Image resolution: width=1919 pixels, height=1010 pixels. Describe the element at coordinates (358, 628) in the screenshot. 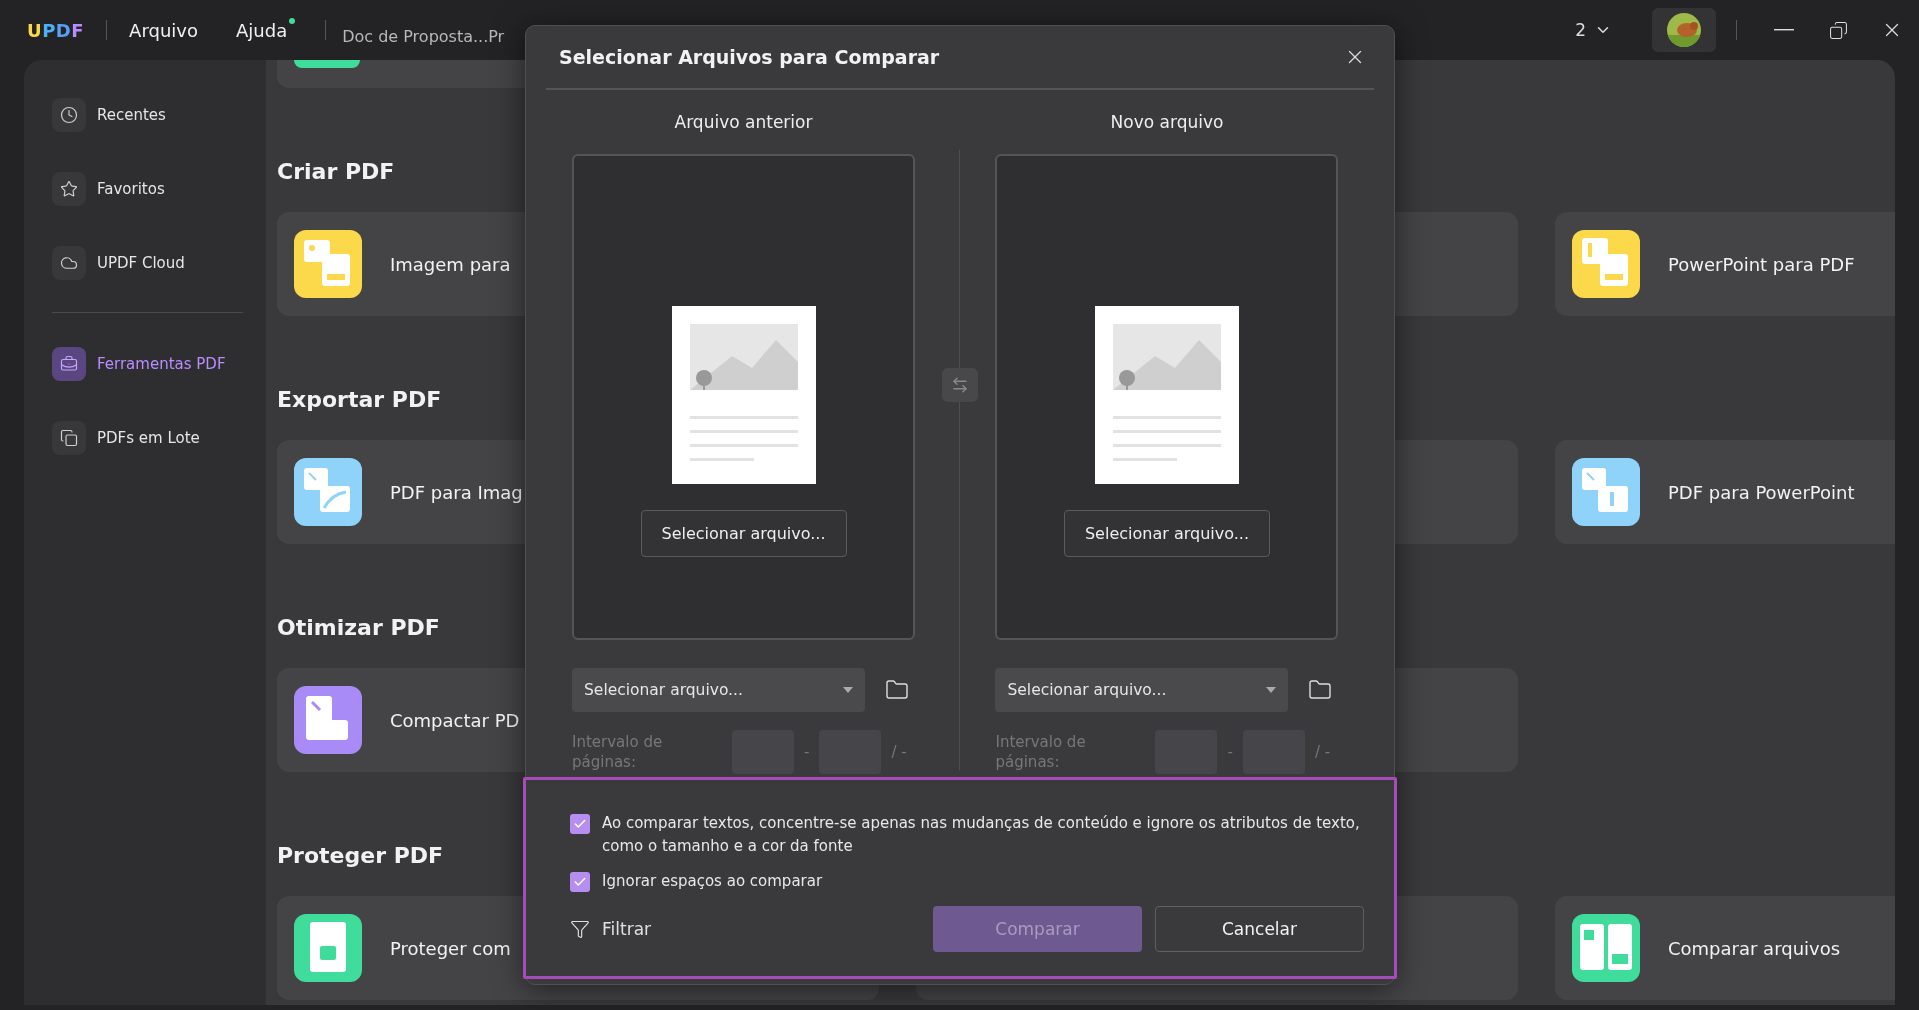

I see `section-heading: Otimizar PDF` at that location.